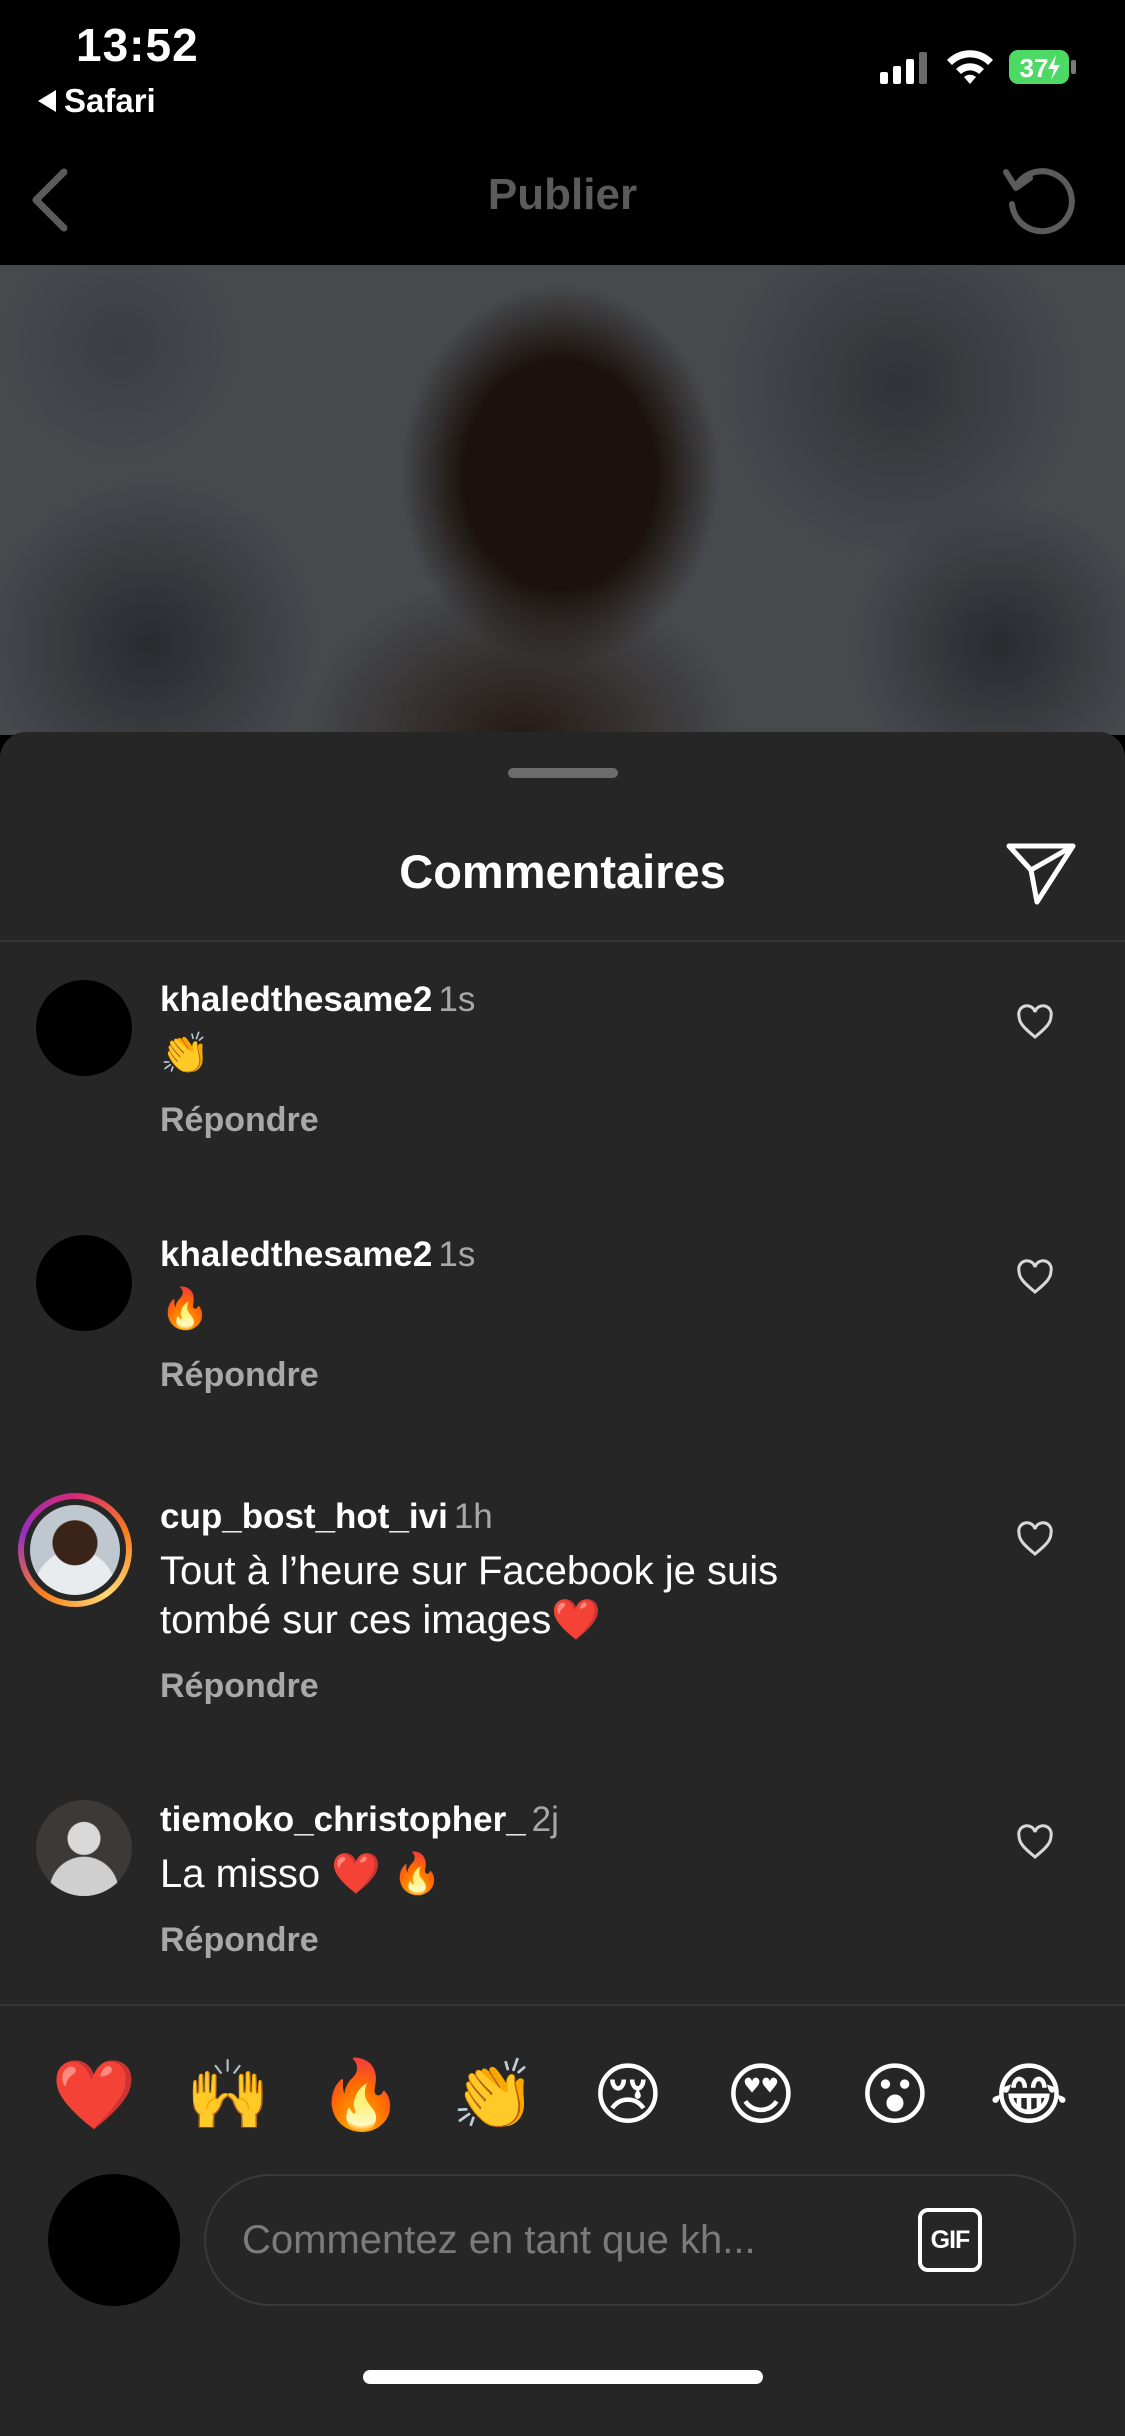 The image size is (1125, 2436). What do you see at coordinates (110, 100) in the screenshot?
I see `back-app-label: Safari` at bounding box center [110, 100].